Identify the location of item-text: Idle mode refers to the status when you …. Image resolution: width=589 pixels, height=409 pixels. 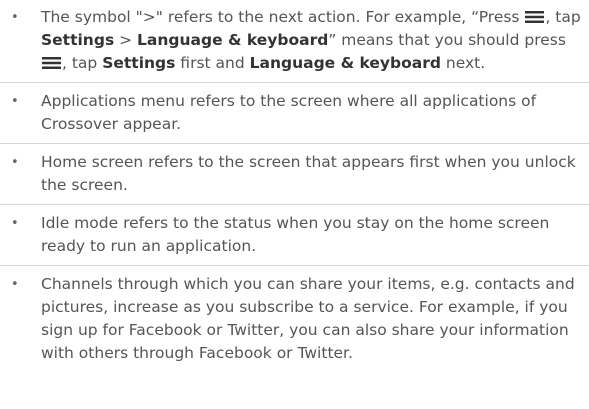
(295, 234).